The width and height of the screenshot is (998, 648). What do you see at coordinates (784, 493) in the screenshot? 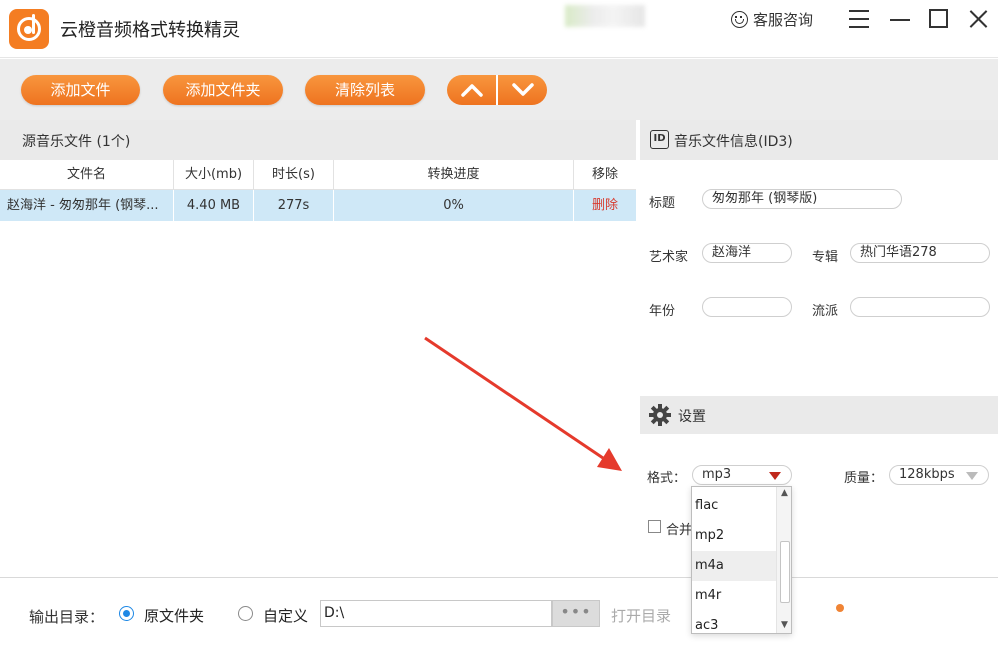
I see `scroll-up-icon: ▲` at bounding box center [784, 493].